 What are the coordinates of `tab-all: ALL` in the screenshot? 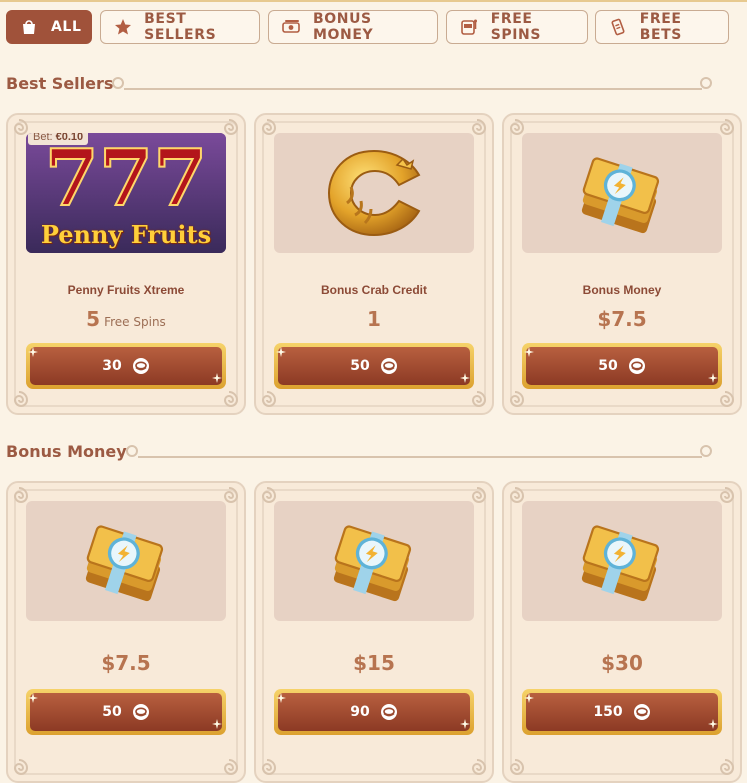 It's located at (49, 27).